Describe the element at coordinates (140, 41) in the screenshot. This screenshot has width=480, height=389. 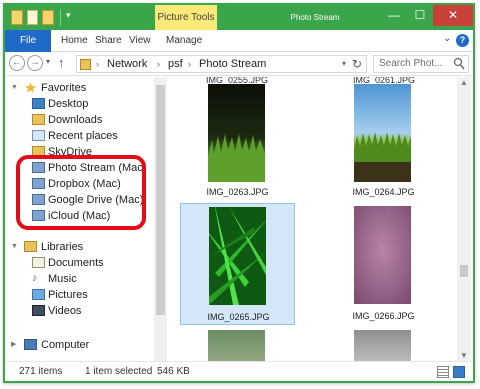
I see `tab-view: View` at that location.